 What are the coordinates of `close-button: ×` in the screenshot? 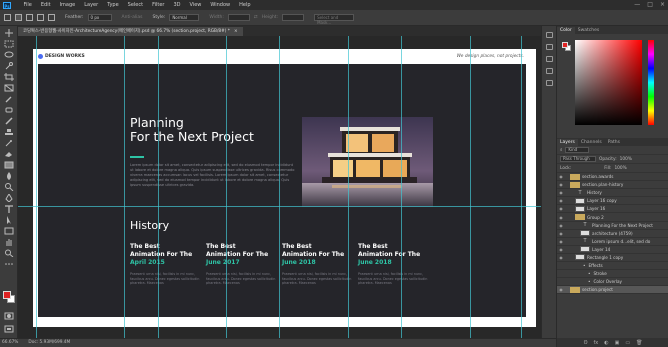 It's located at (662, 4).